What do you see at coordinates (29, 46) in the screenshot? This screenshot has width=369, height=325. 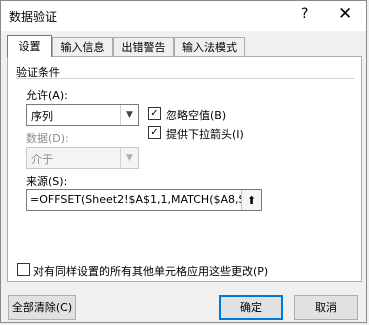 I see `tab-settings: 设置` at bounding box center [29, 46].